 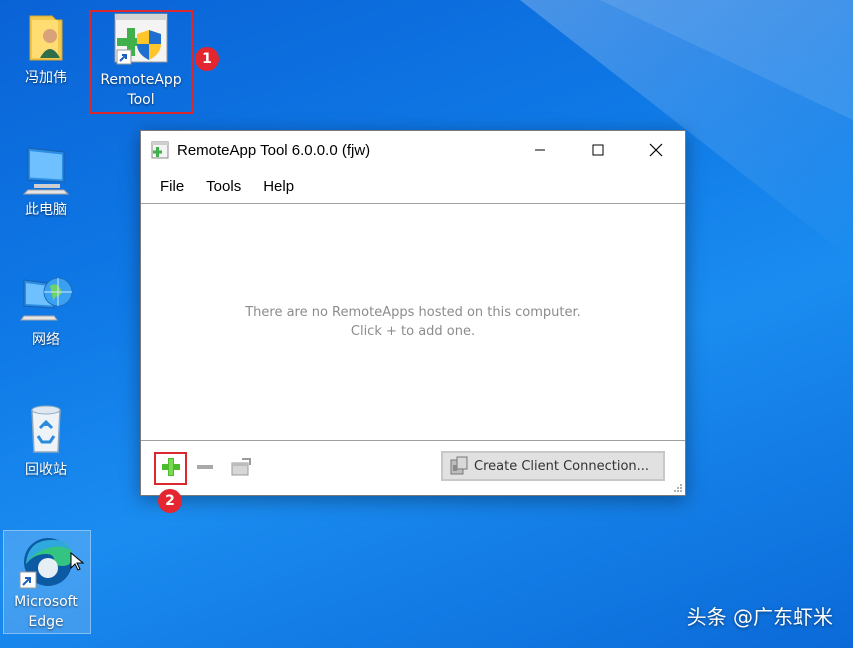 What do you see at coordinates (46, 300) in the screenshot?
I see `network-icon` at bounding box center [46, 300].